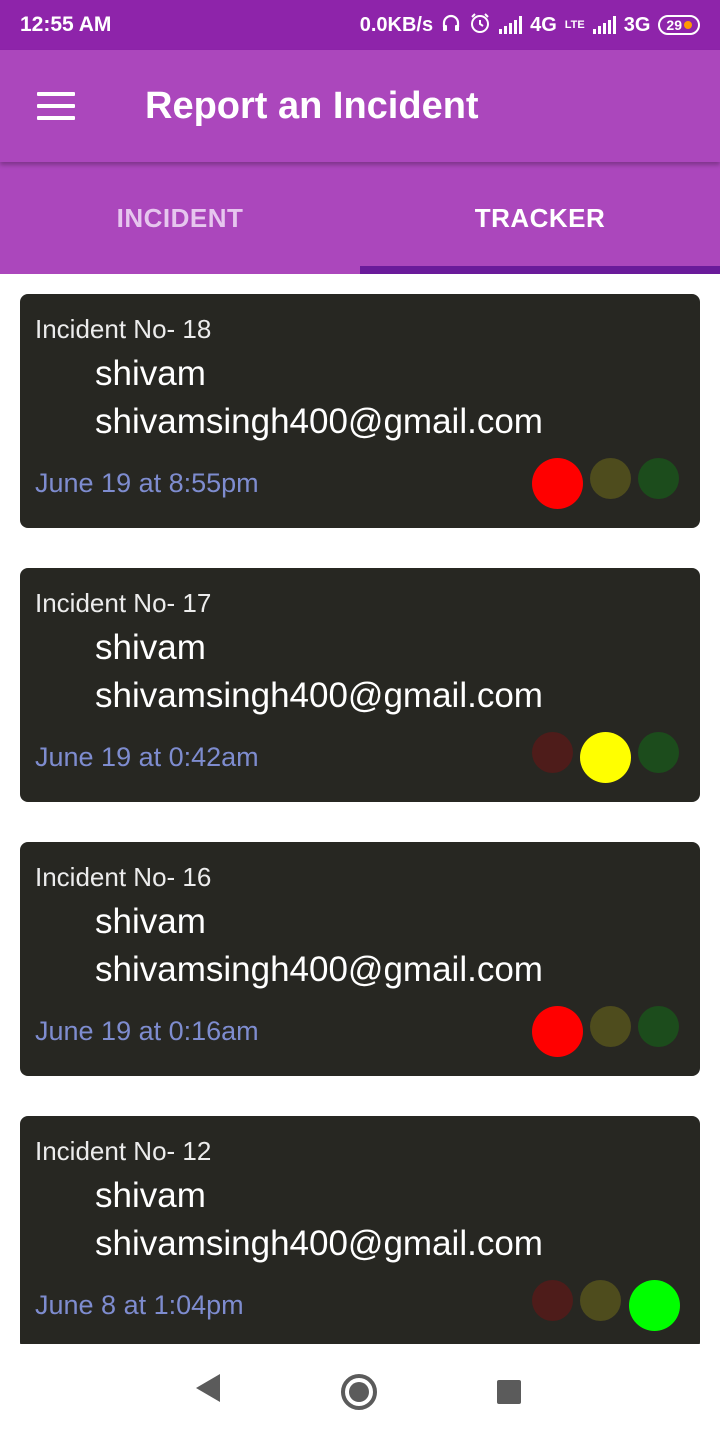  Describe the element at coordinates (396, 24) in the screenshot. I see `net-speed: 0.0KB/s` at that location.